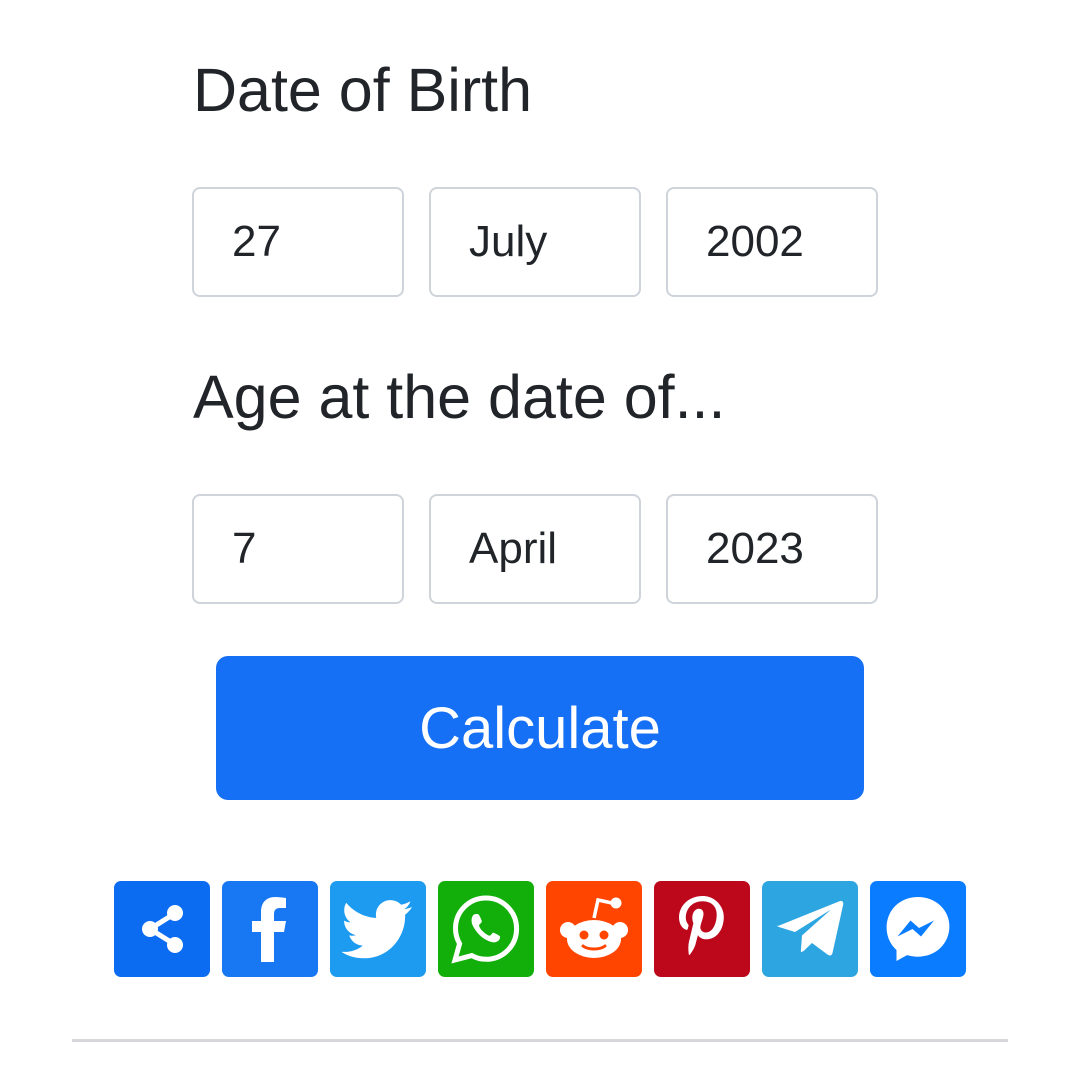 The height and width of the screenshot is (1087, 1080). I want to click on telegram-icon, so click(810, 928).